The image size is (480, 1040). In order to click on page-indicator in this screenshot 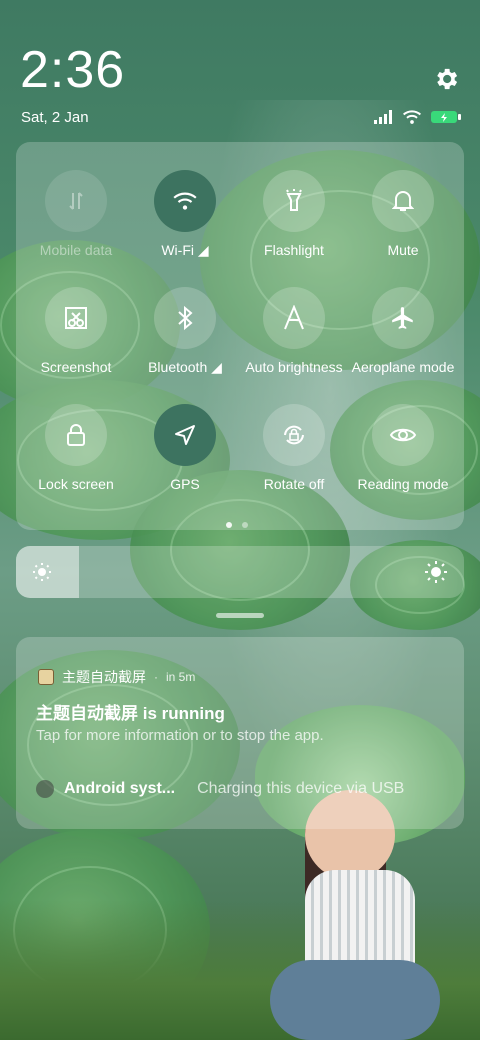, I will do `click(237, 525)`.